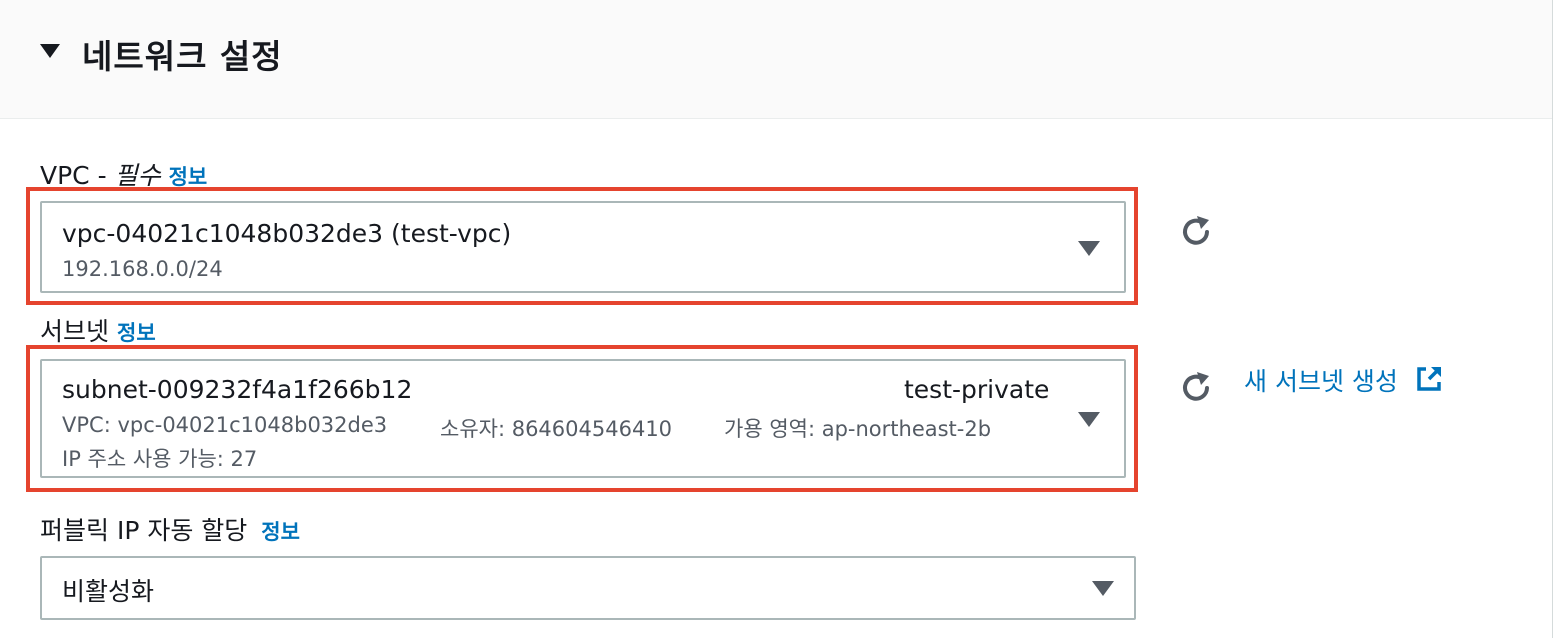  Describe the element at coordinates (136, 333) in the screenshot. I see `subnet-info-link: 정보` at that location.